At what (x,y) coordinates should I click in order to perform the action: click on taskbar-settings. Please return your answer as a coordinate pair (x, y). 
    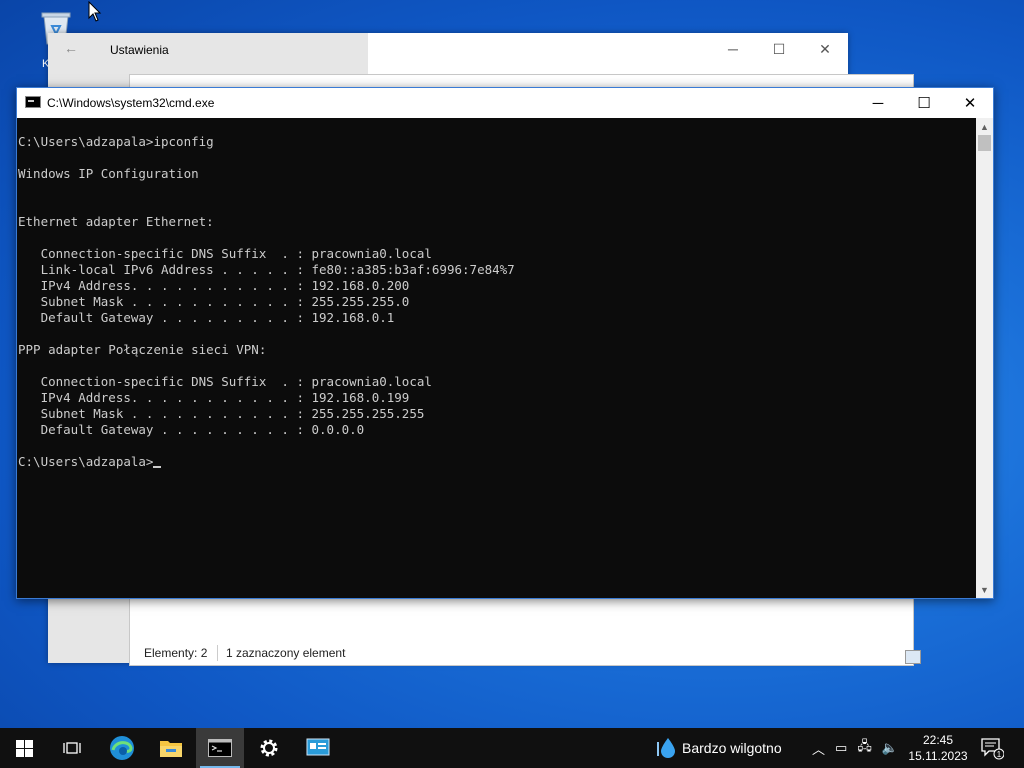
    Looking at the image, I should click on (269, 748).